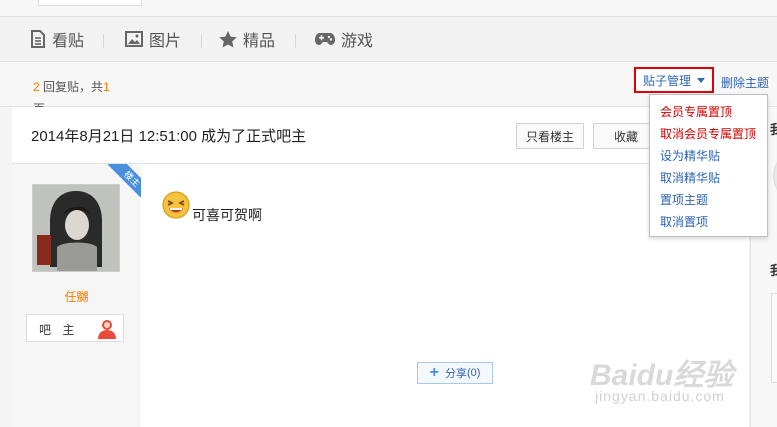  I want to click on avatar-image, so click(76, 228).